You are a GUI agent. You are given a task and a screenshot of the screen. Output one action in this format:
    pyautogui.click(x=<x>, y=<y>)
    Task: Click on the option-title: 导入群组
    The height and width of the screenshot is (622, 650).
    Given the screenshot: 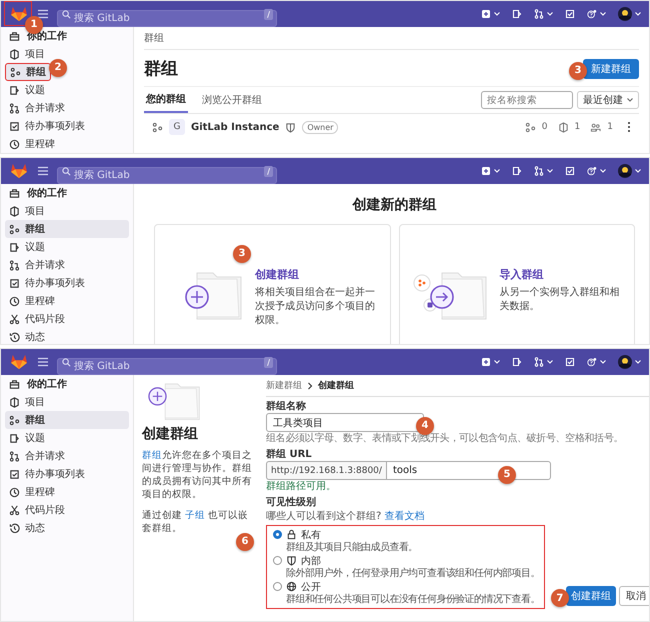 What is the action you would take?
    pyautogui.click(x=522, y=274)
    